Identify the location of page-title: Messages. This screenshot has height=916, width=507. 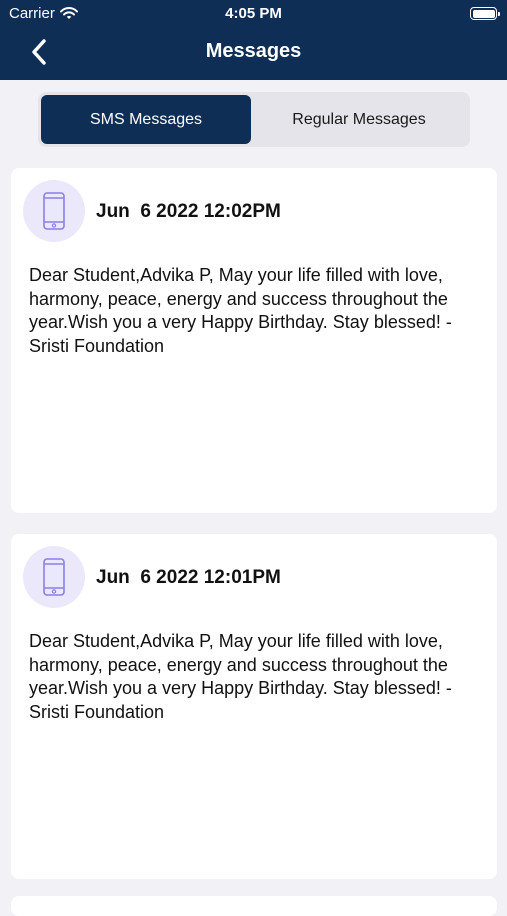
(253, 51).